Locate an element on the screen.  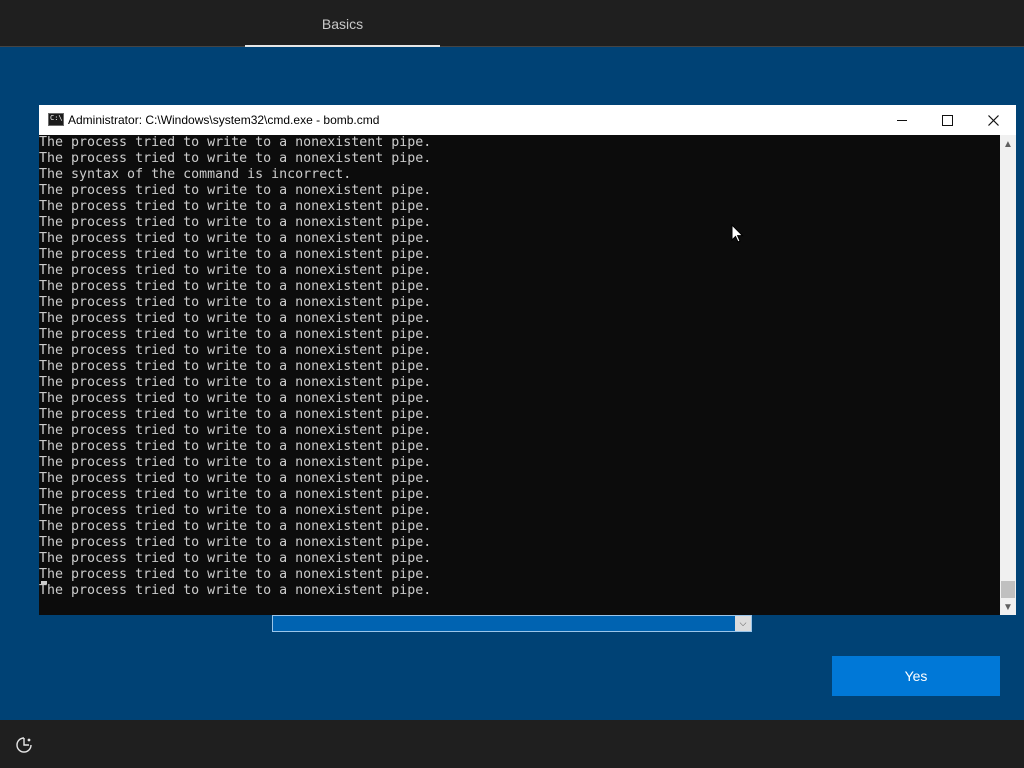
close-button is located at coordinates (993, 120).